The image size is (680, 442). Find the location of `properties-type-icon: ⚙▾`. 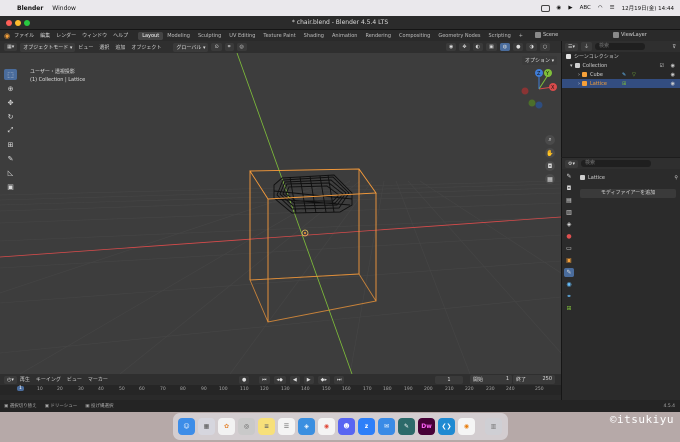

properties-type-icon: ⚙▾ is located at coordinates (571, 163).